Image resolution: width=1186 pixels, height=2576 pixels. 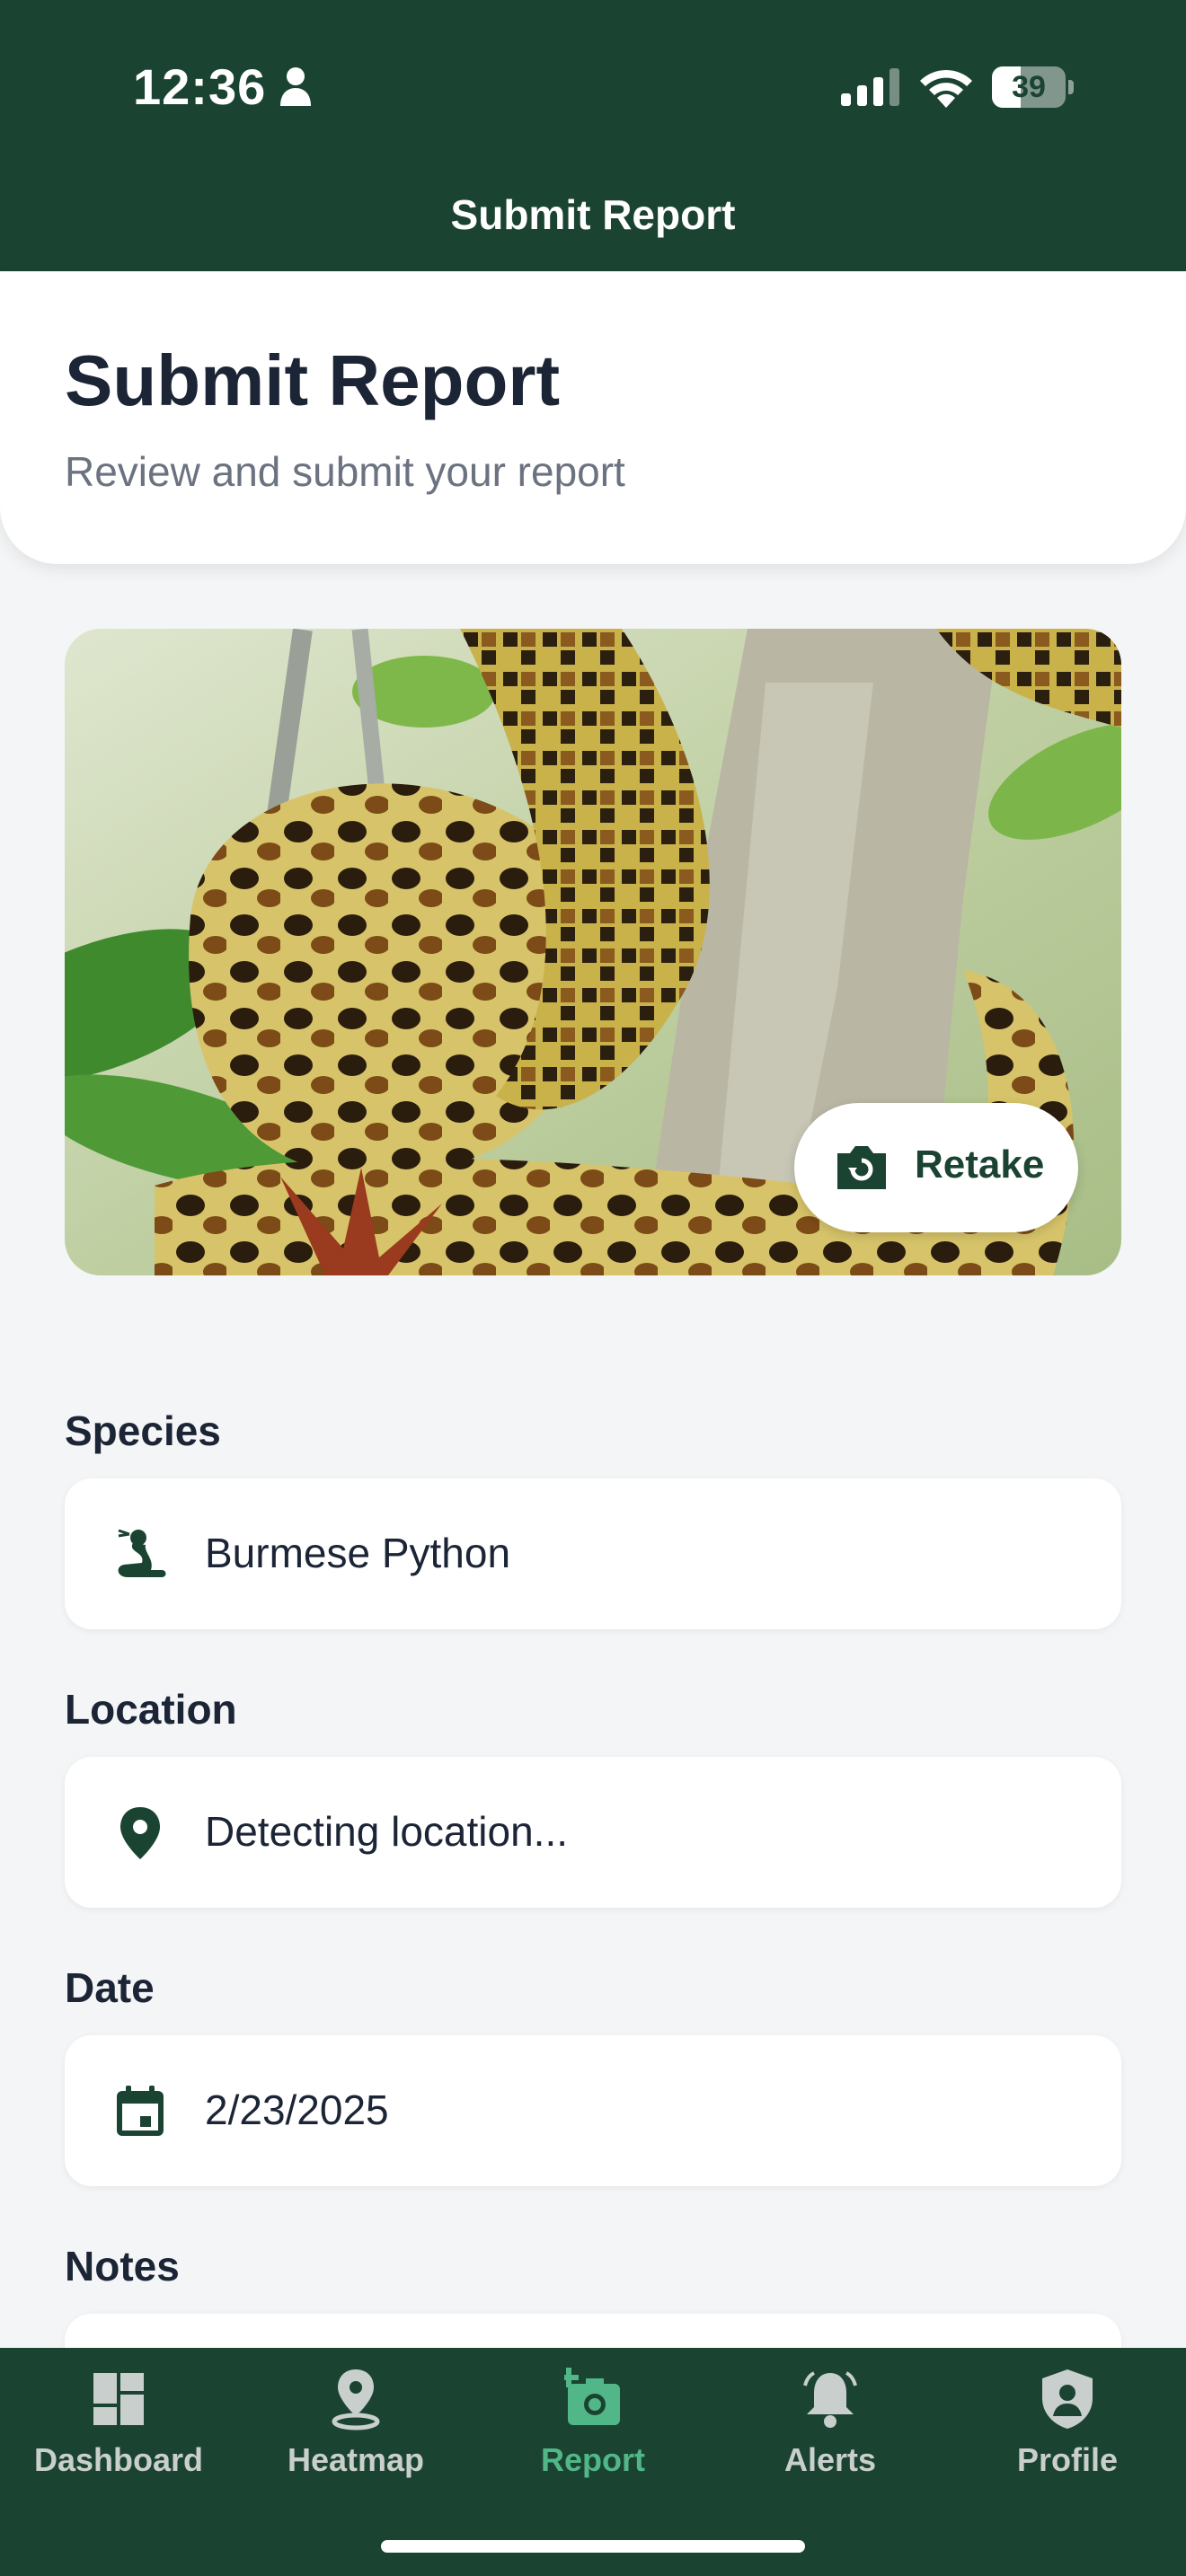 I want to click on battery-indicator: 39, so click(x=1033, y=87).